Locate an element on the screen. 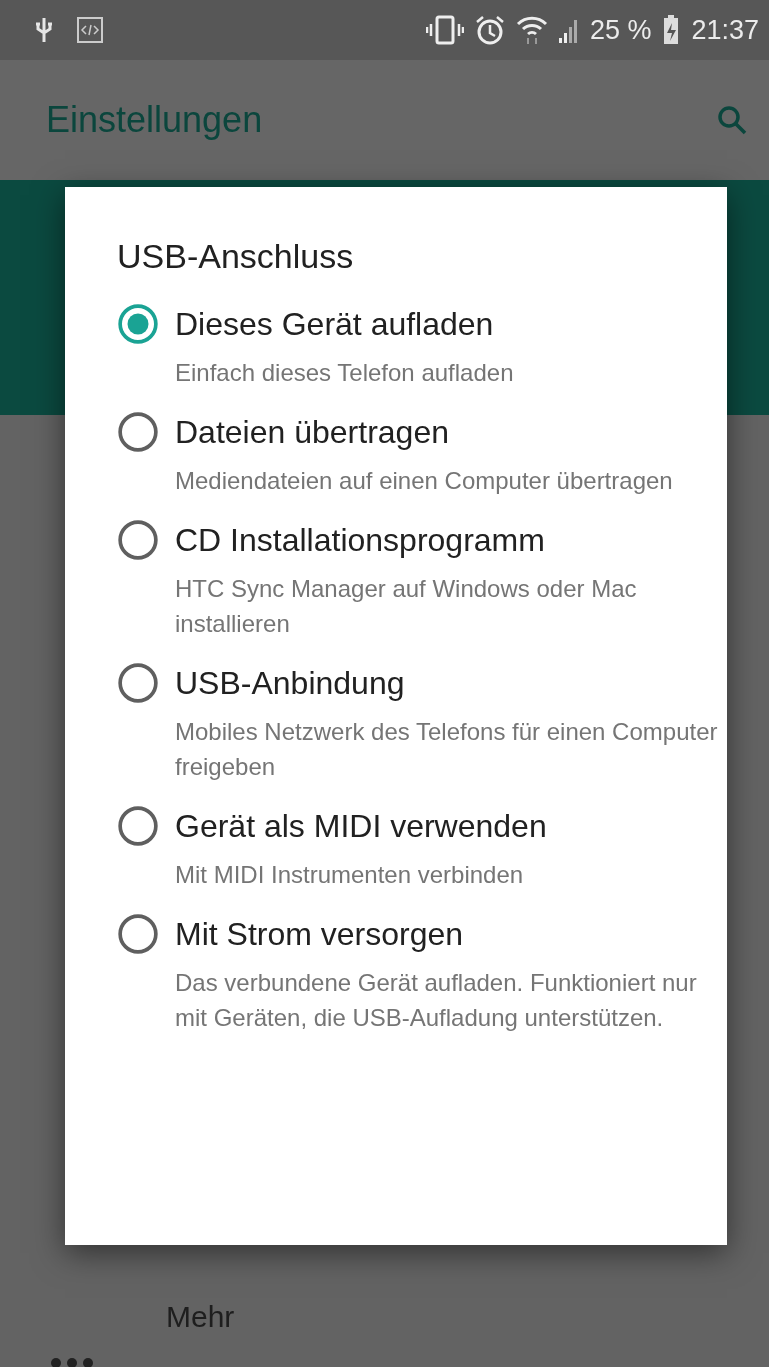  option-label: Gerät als MIDI verwenden is located at coordinates (361, 826).